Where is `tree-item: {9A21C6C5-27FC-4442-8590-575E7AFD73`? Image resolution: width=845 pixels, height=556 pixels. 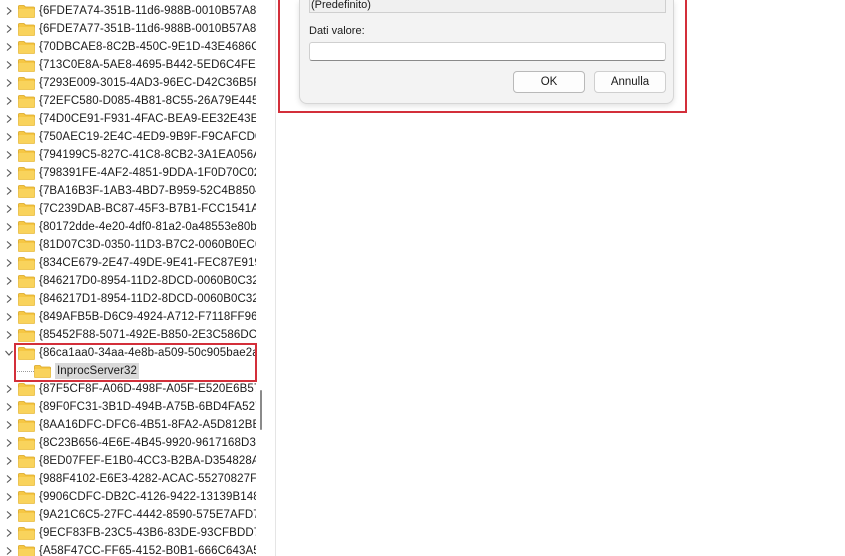
tree-item: {9A21C6C5-27FC-4442-8590-575E7AFD73 is located at coordinates (128, 515).